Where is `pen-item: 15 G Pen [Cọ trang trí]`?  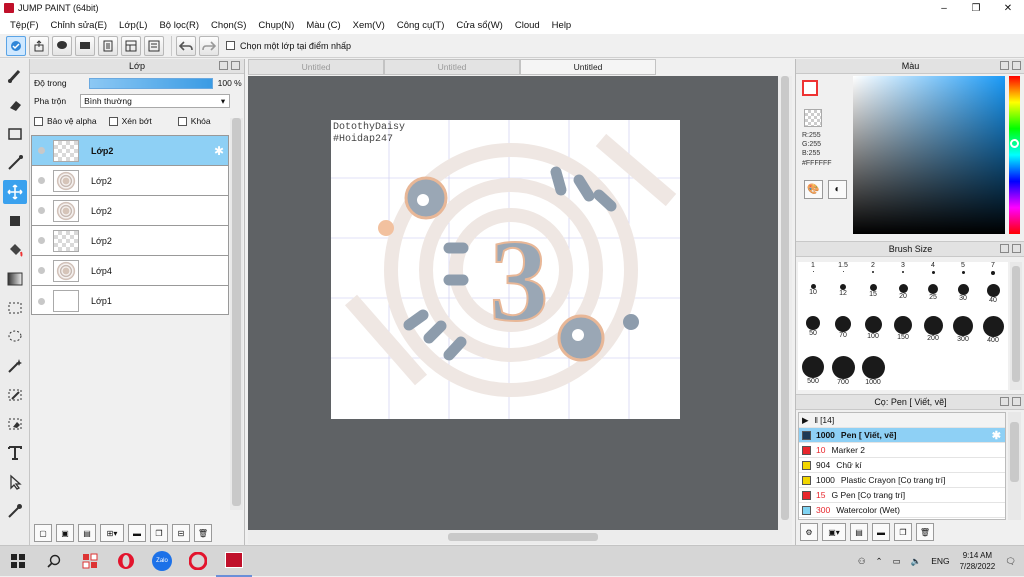
pen-item: 15 G Pen [Cọ trang trí] is located at coordinates (902, 495).